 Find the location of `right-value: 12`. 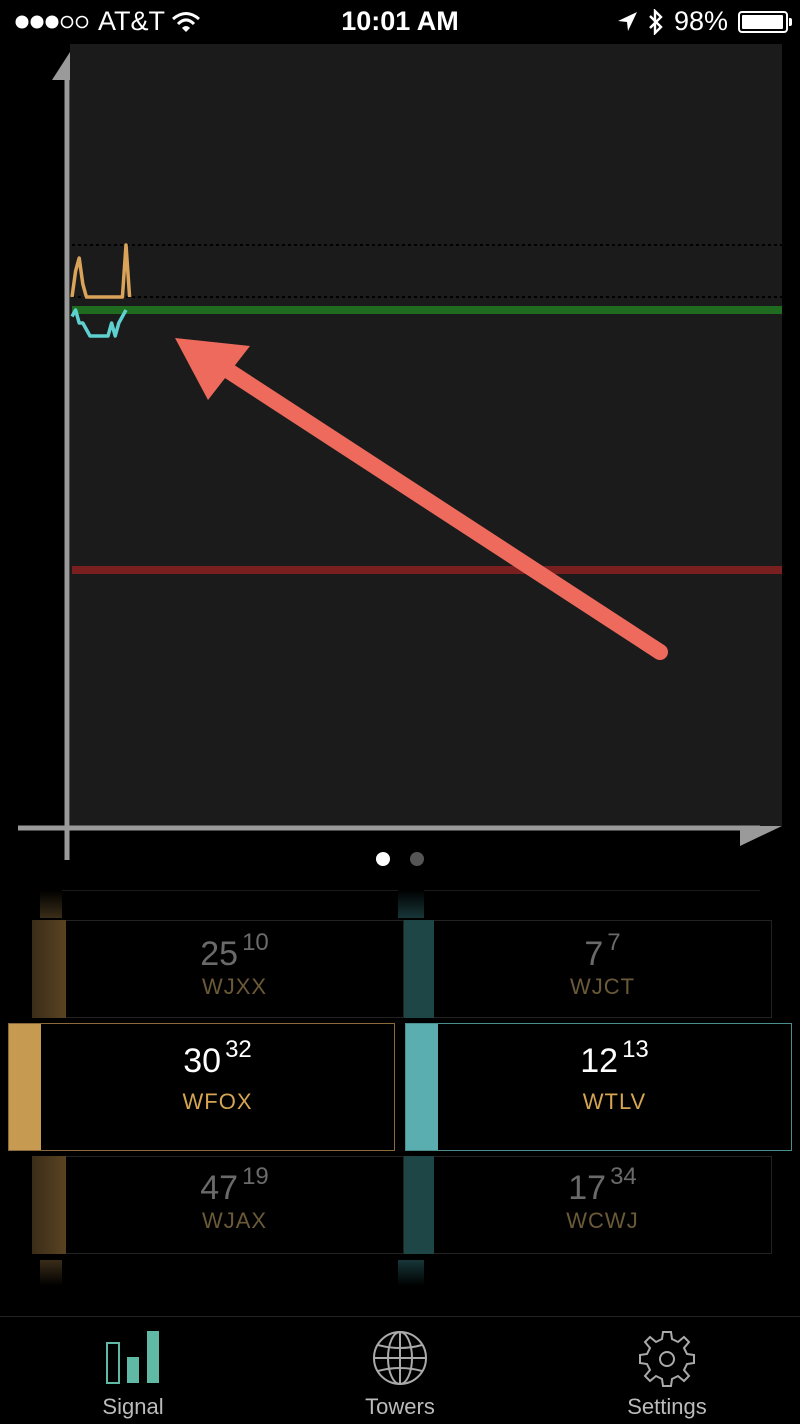

right-value: 12 is located at coordinates (599, 1061).